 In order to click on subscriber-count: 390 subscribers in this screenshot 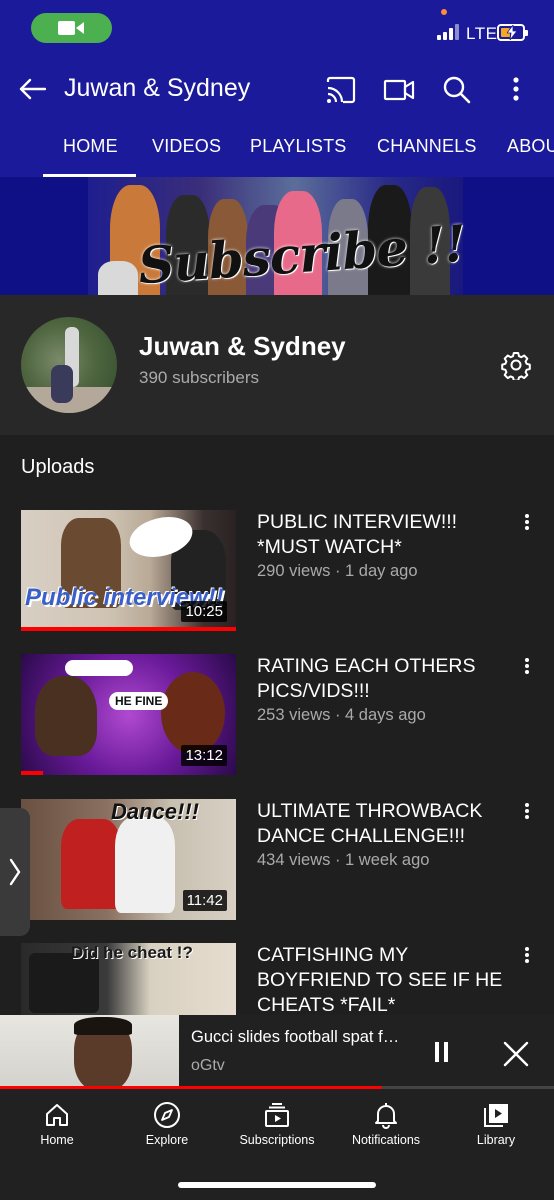, I will do `click(199, 377)`.